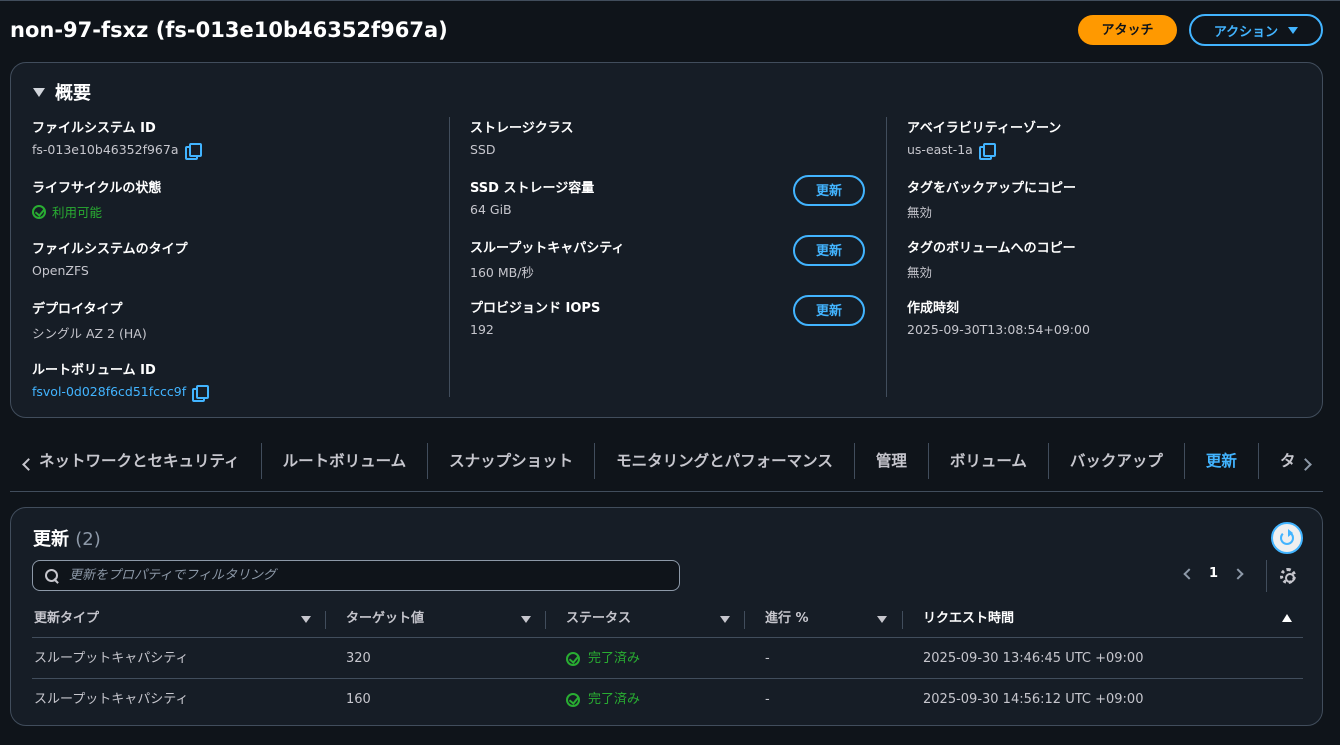  Describe the element at coordinates (94, 128) in the screenshot. I see `fs-id-label: ファイルシステム ID` at that location.